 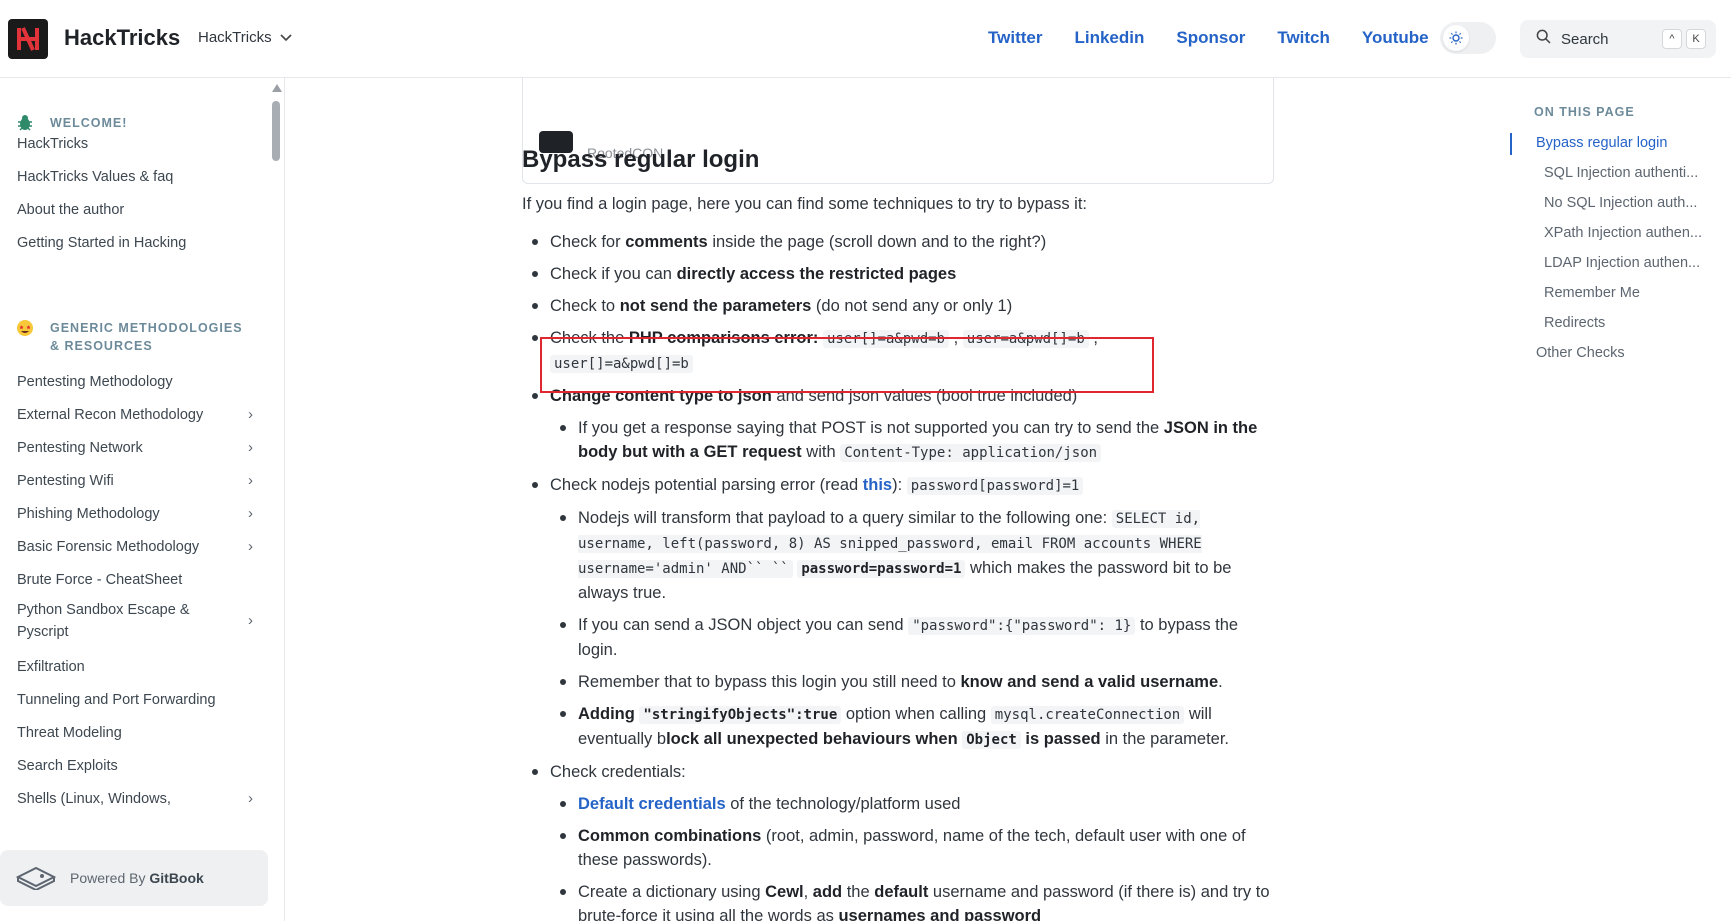 I want to click on section-generic-title: GENERIC METHODOLOGIES & RESOURCES, so click(x=146, y=337).